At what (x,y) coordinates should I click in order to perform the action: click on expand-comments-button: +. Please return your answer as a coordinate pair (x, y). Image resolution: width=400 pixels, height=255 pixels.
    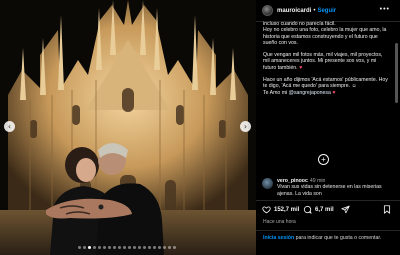
    Looking at the image, I should click on (323, 159).